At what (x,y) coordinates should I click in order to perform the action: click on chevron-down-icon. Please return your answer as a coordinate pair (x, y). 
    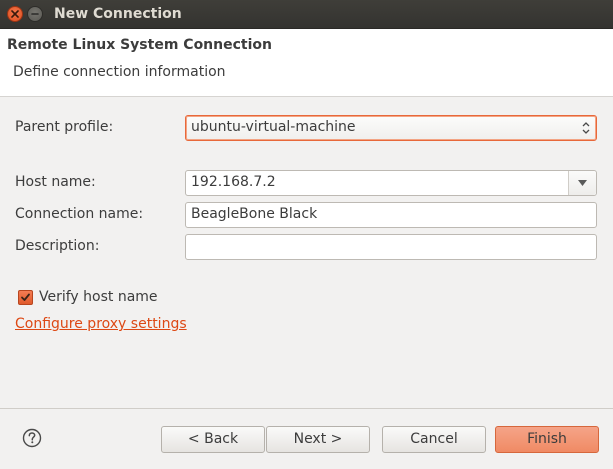
    Looking at the image, I should click on (582, 183).